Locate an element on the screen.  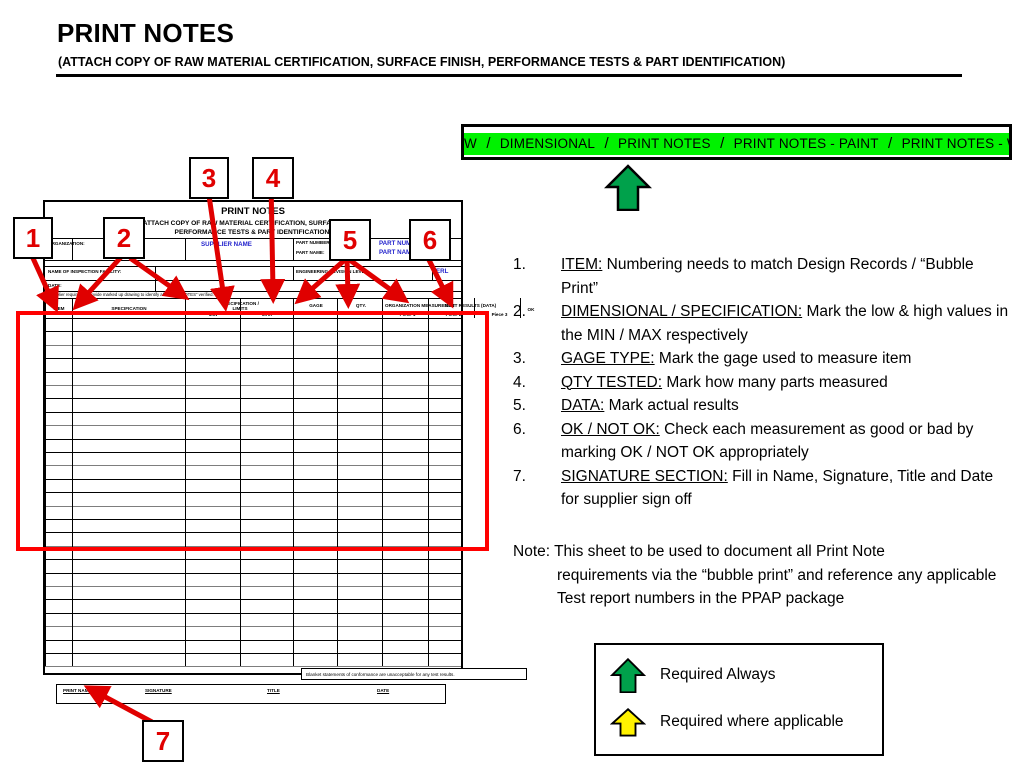
legend-item-required-always: Required Always is located at coordinates (692, 675).